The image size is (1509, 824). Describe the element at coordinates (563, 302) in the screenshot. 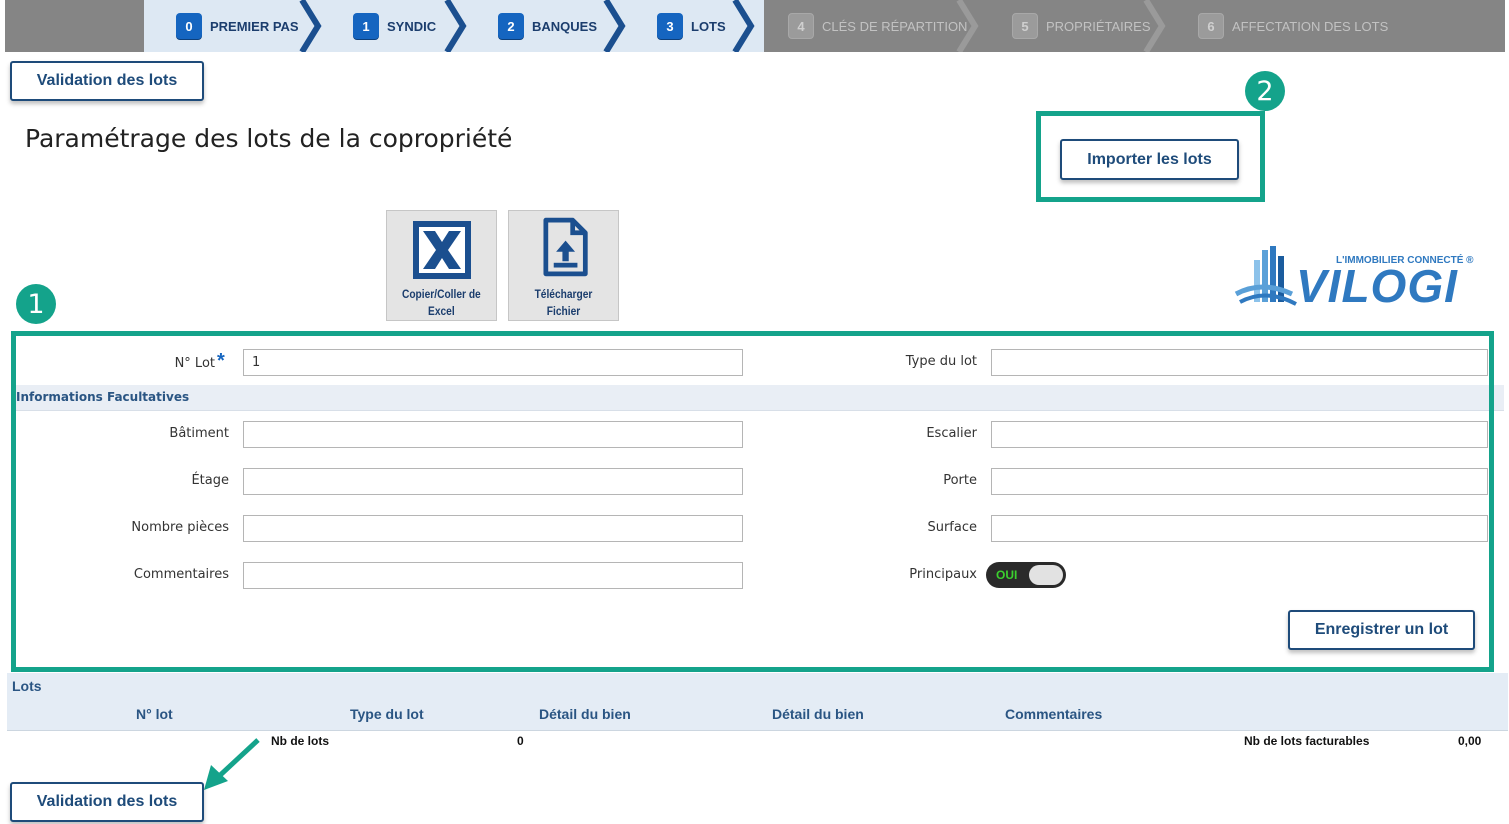

I see `upload-tile-label: Télécharger Fichier` at that location.